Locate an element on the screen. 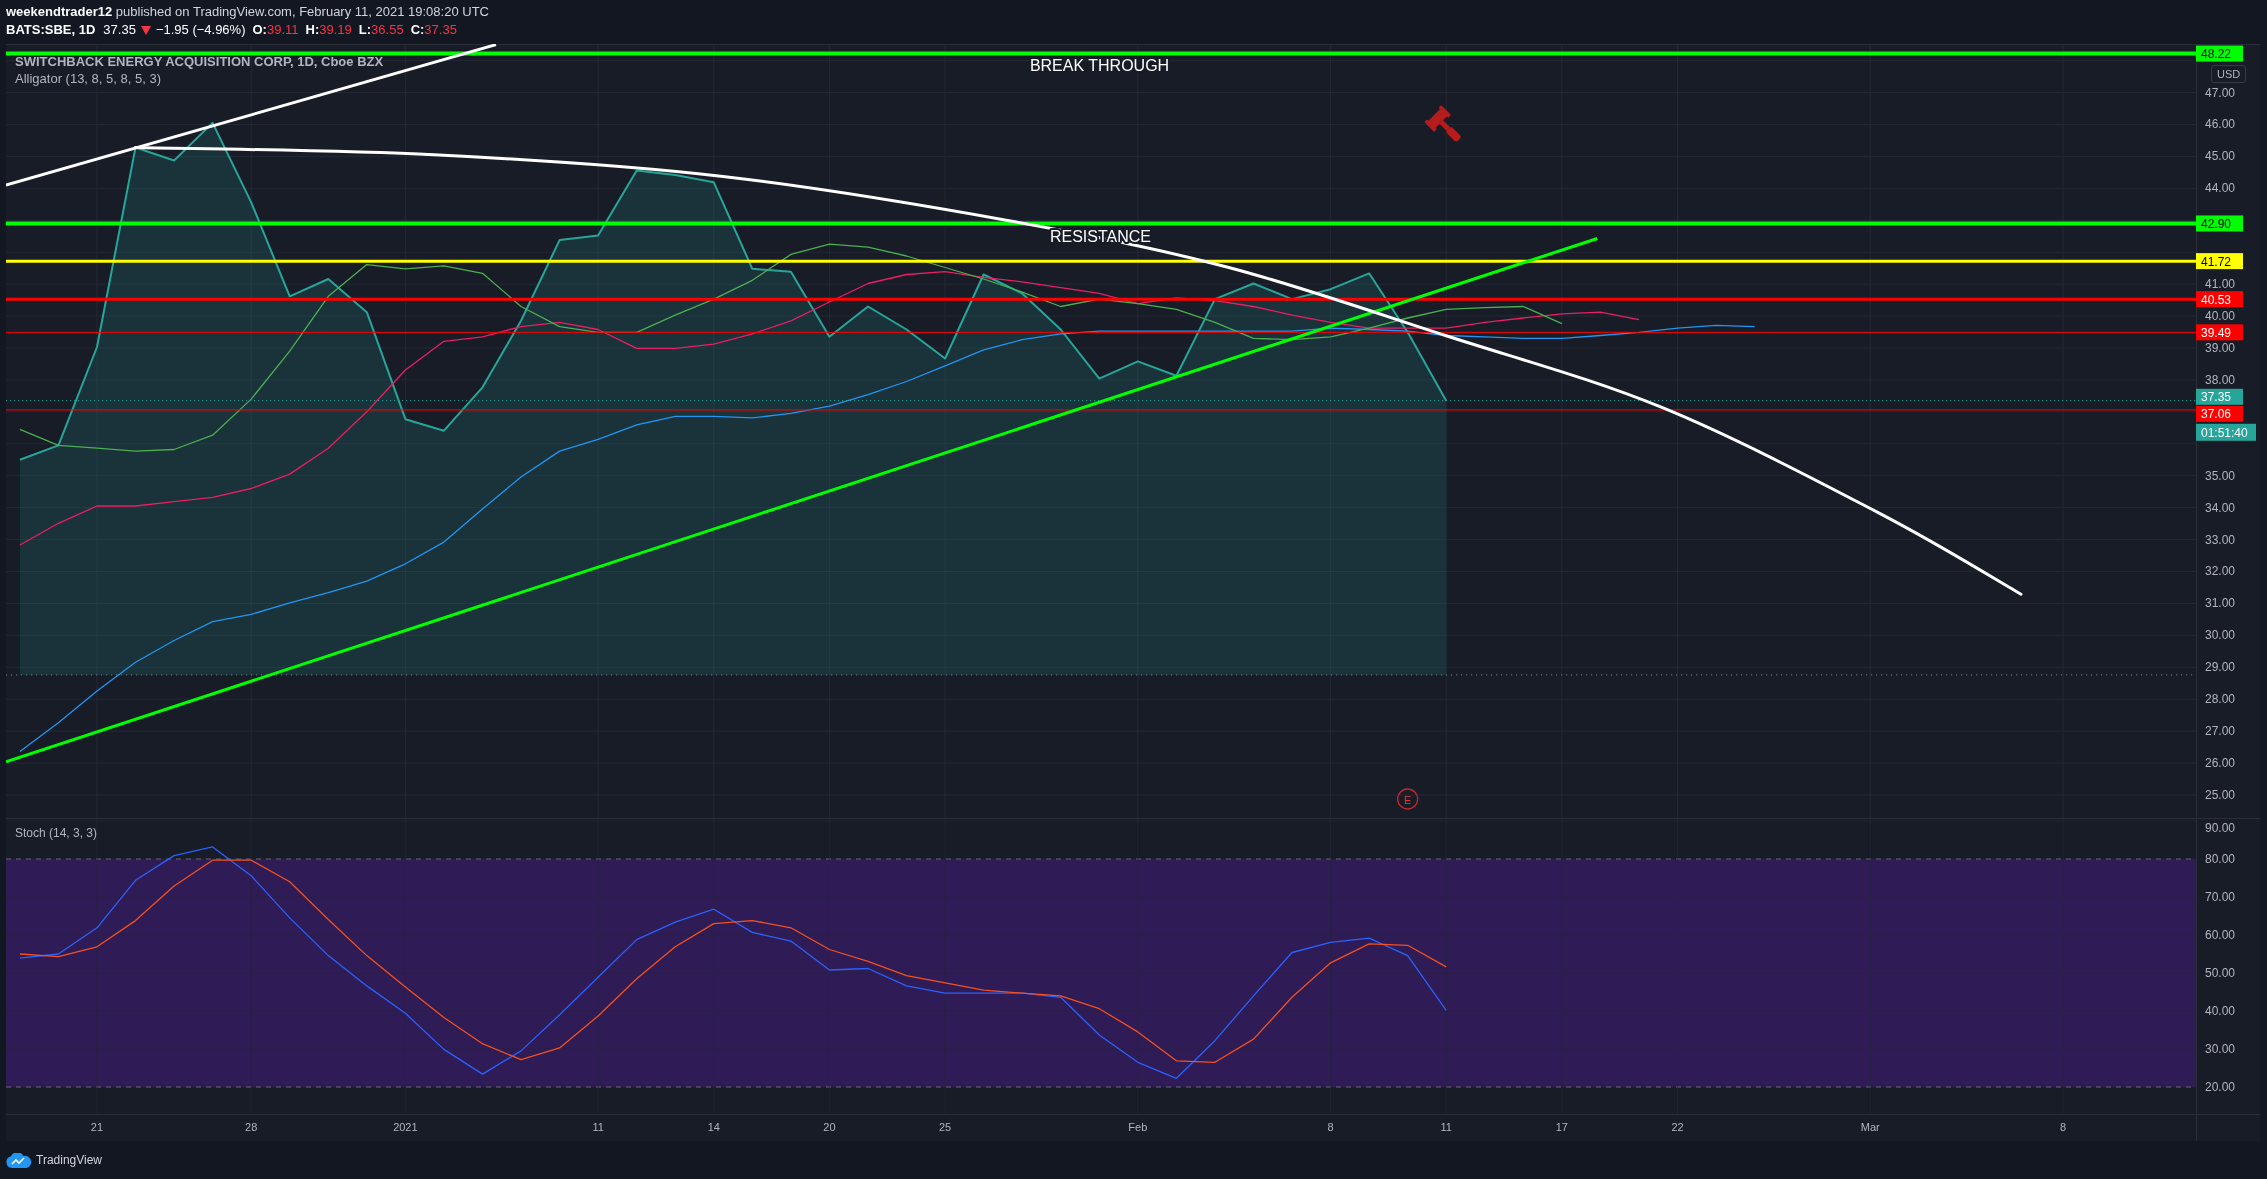  indicator-legend: Stoch (14, 3, 3) is located at coordinates (56, 833).